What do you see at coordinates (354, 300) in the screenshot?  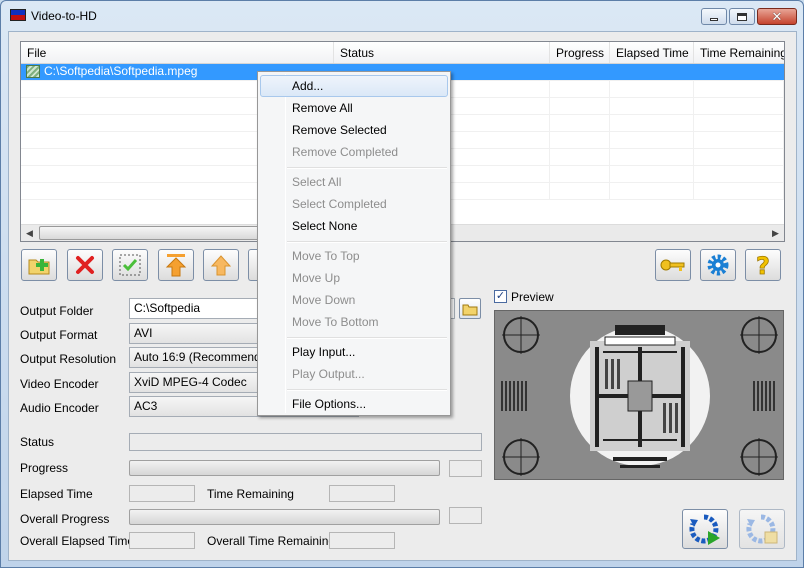 I see `menu-item-move-down: Move Down` at bounding box center [354, 300].